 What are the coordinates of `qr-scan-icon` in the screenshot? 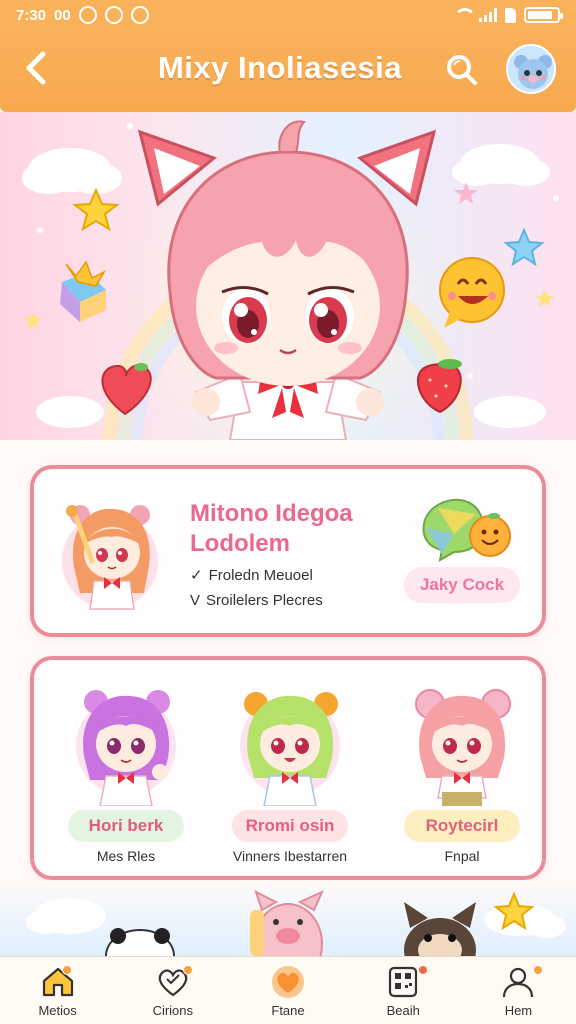 It's located at (403, 982).